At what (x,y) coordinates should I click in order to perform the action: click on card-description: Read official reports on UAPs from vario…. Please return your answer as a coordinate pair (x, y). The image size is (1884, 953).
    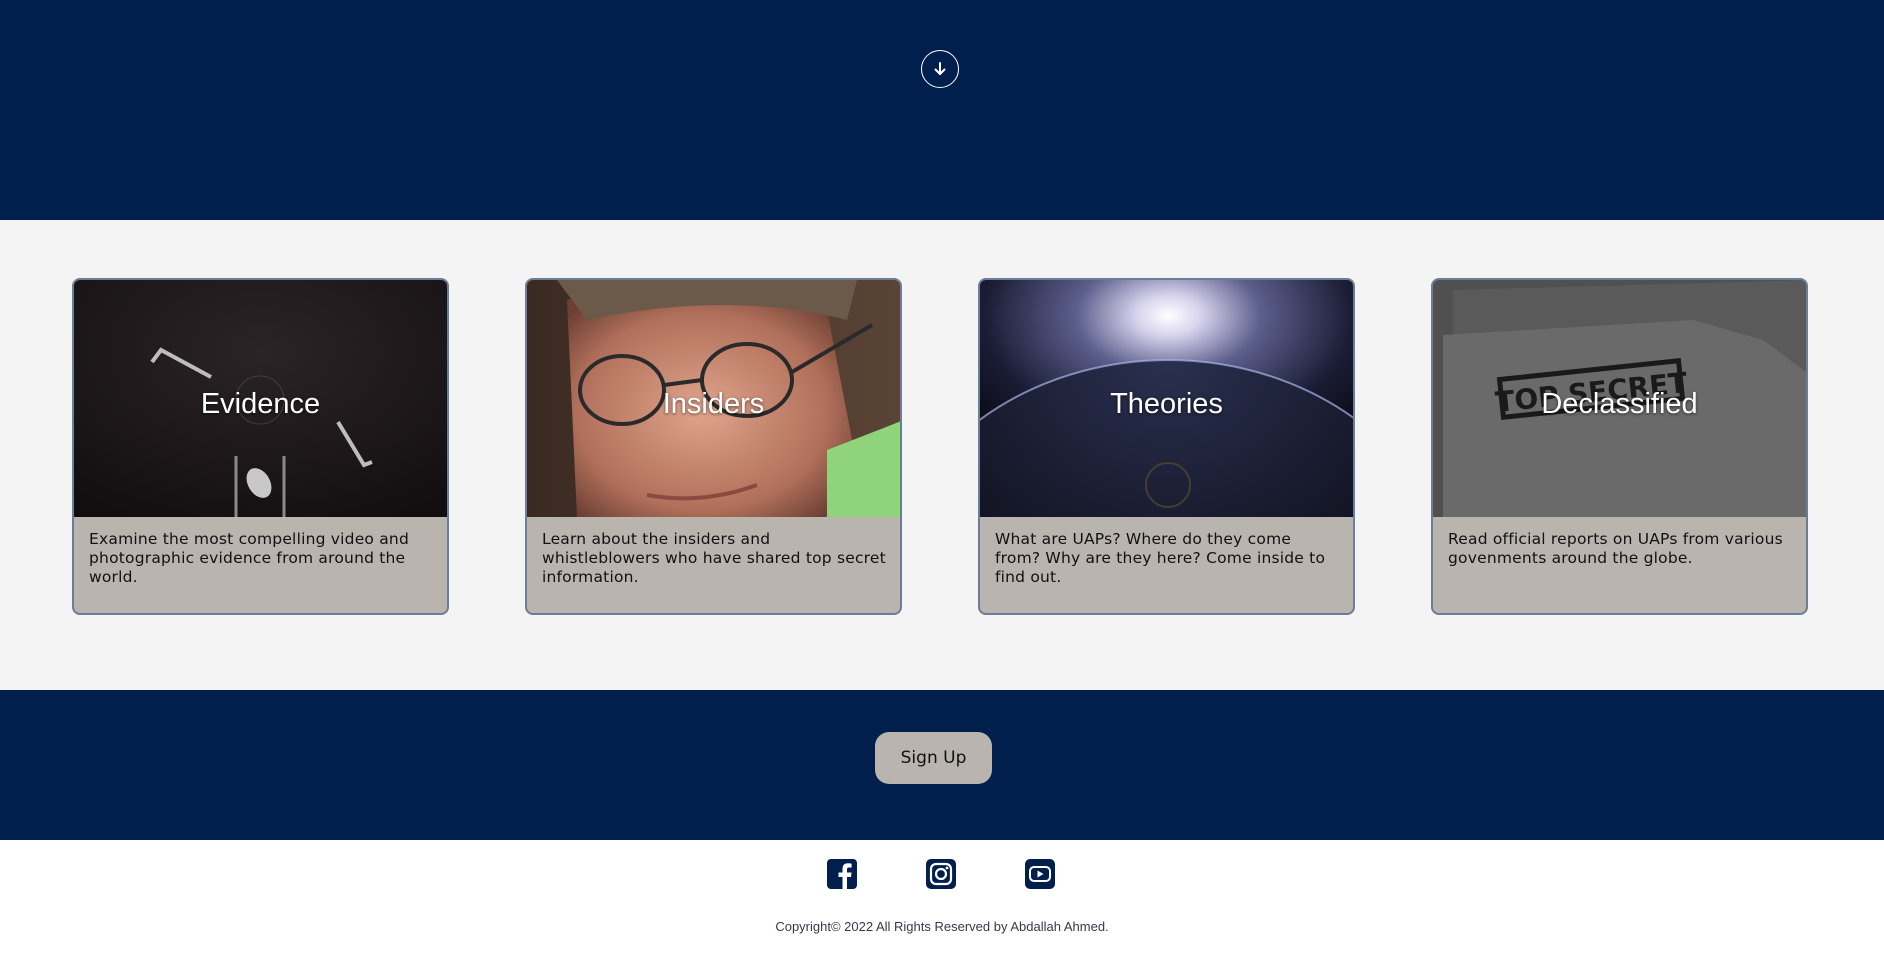
    Looking at the image, I should click on (1615, 548).